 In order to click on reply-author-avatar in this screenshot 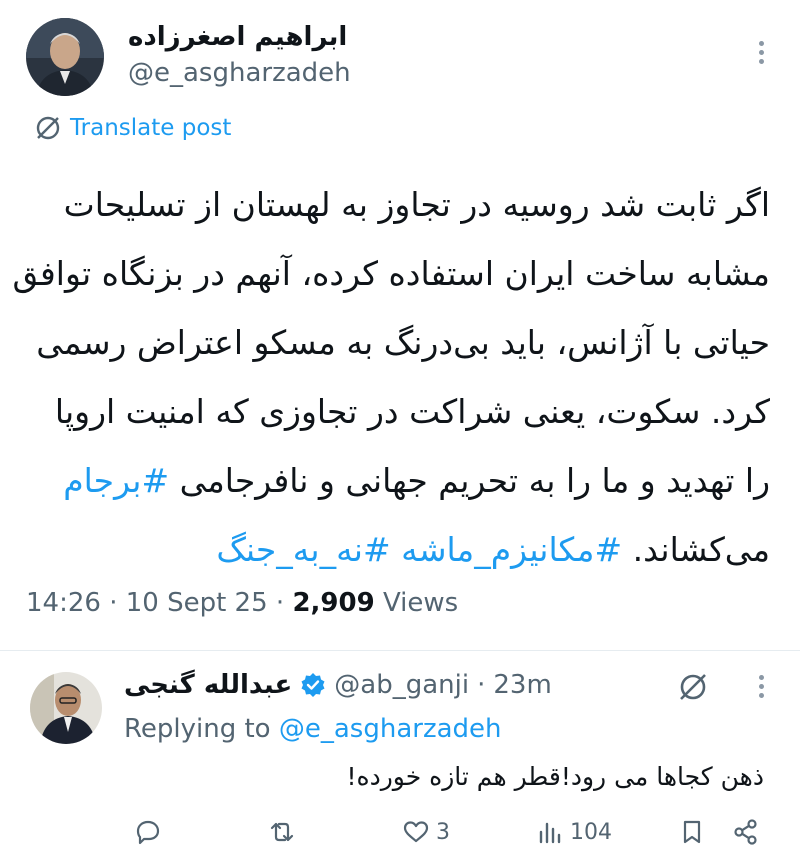, I will do `click(66, 708)`.